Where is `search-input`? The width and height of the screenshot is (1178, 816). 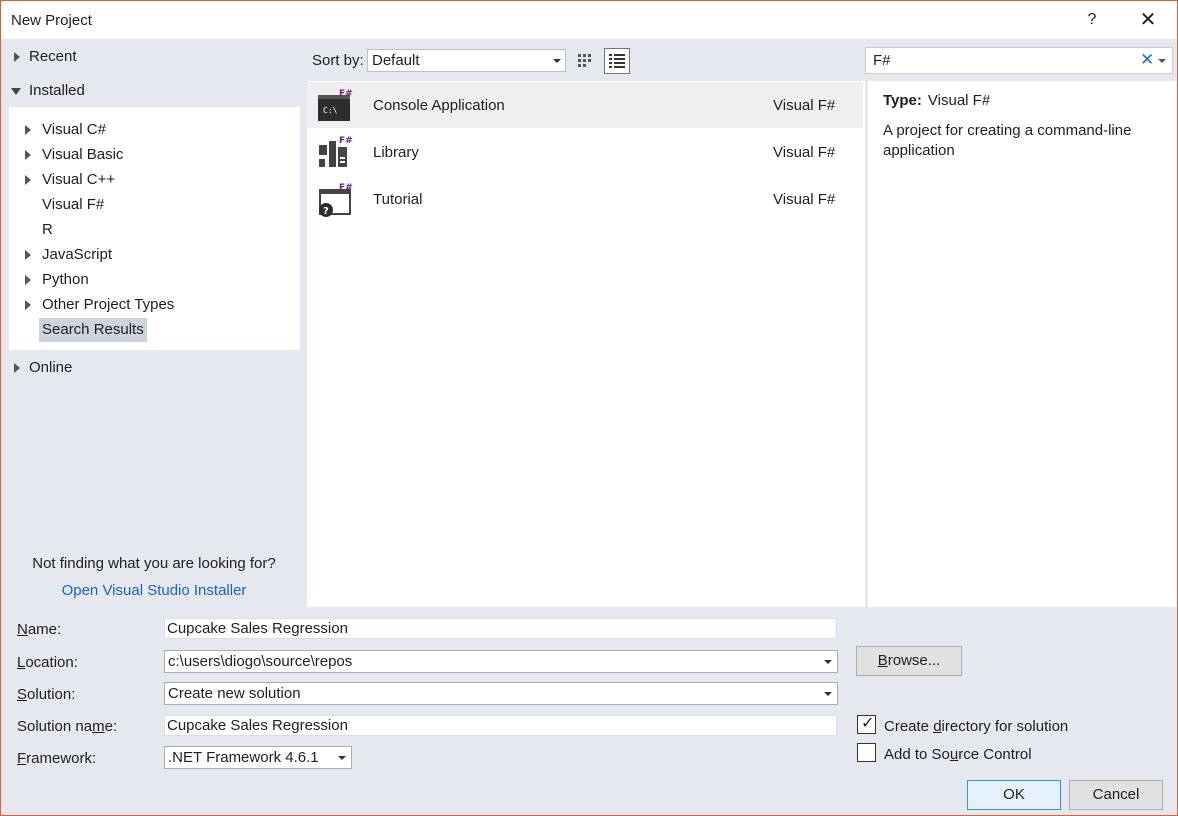 search-input is located at coordinates (1001, 60).